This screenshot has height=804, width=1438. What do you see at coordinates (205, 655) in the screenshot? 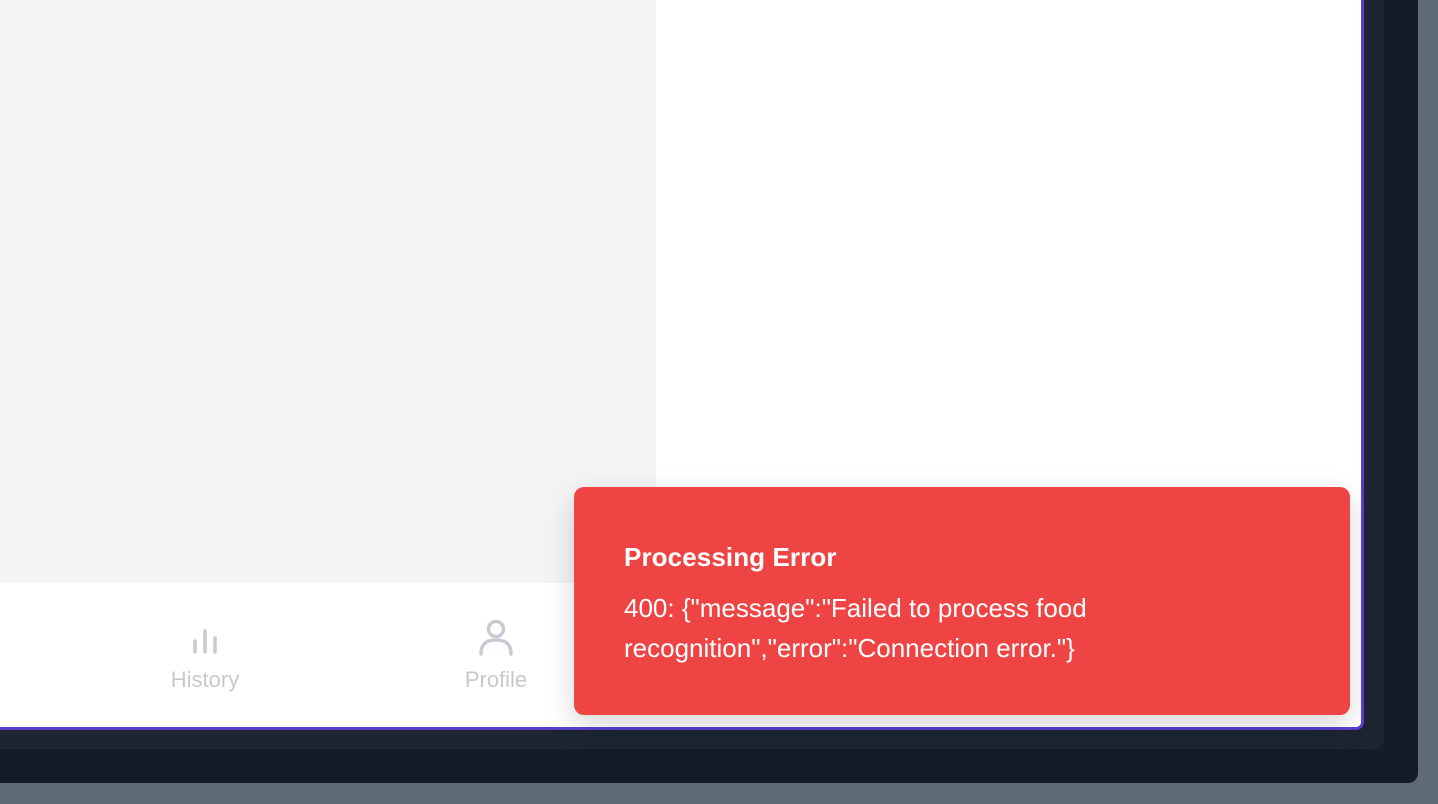
I see `nav-item-history: History` at bounding box center [205, 655].